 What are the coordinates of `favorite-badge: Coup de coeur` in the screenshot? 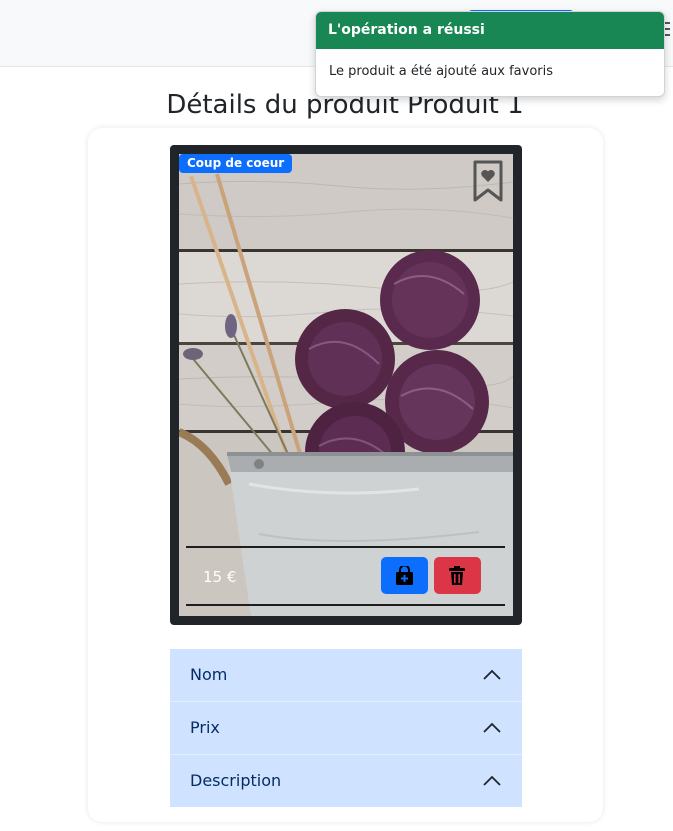 It's located at (236, 163).